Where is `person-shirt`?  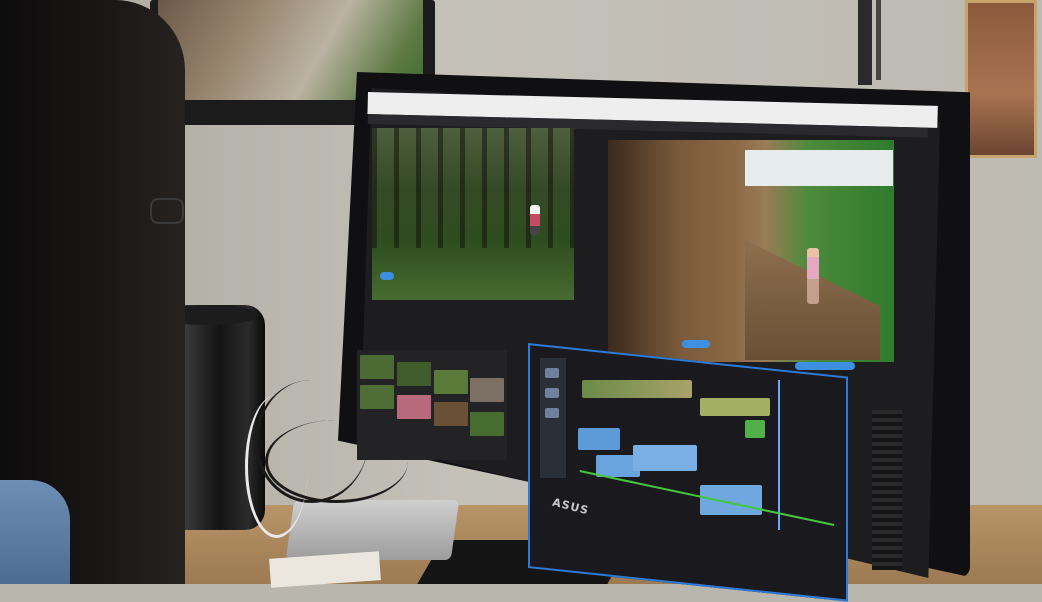 person-shirt is located at coordinates (35, 532).